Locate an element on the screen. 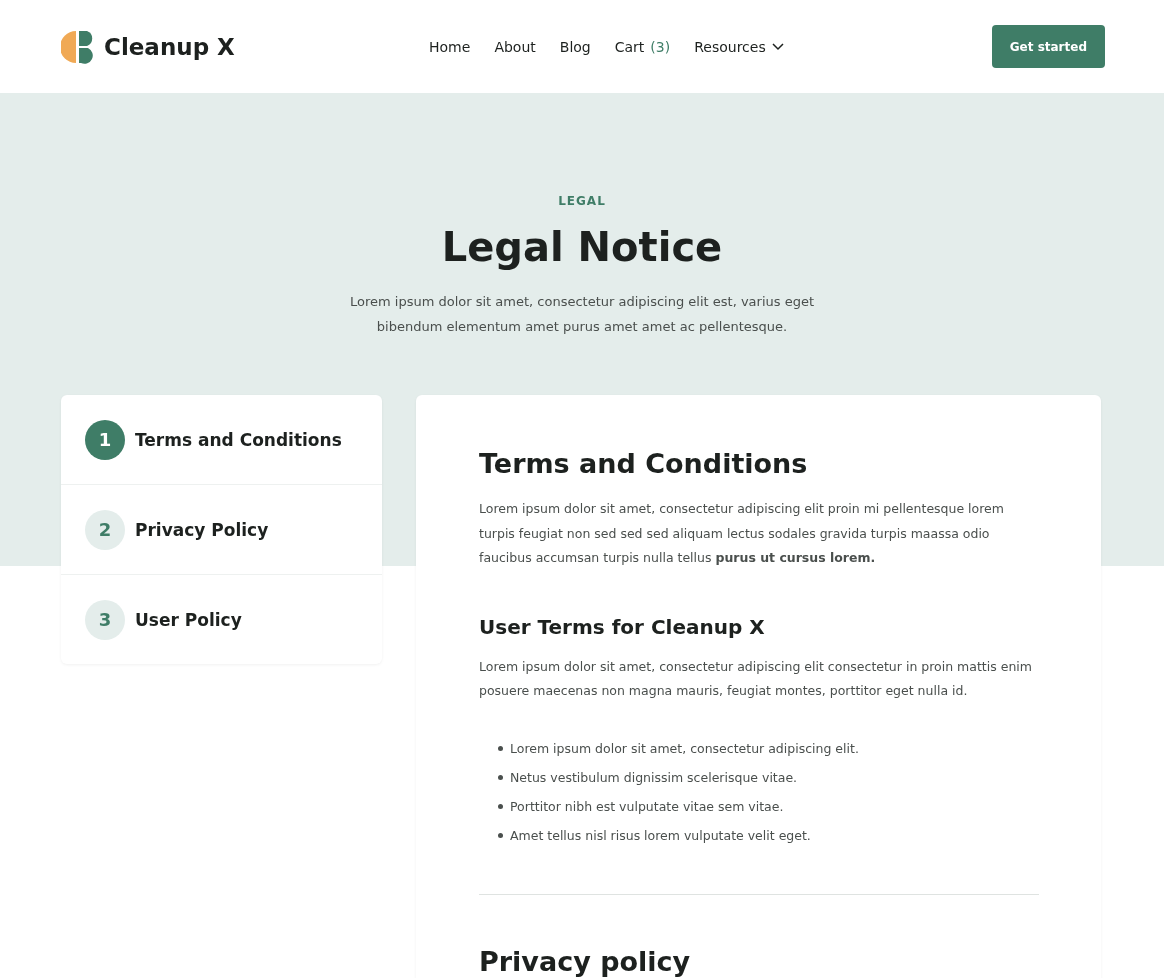  eyebrow-label: LEGAL is located at coordinates (582, 201).